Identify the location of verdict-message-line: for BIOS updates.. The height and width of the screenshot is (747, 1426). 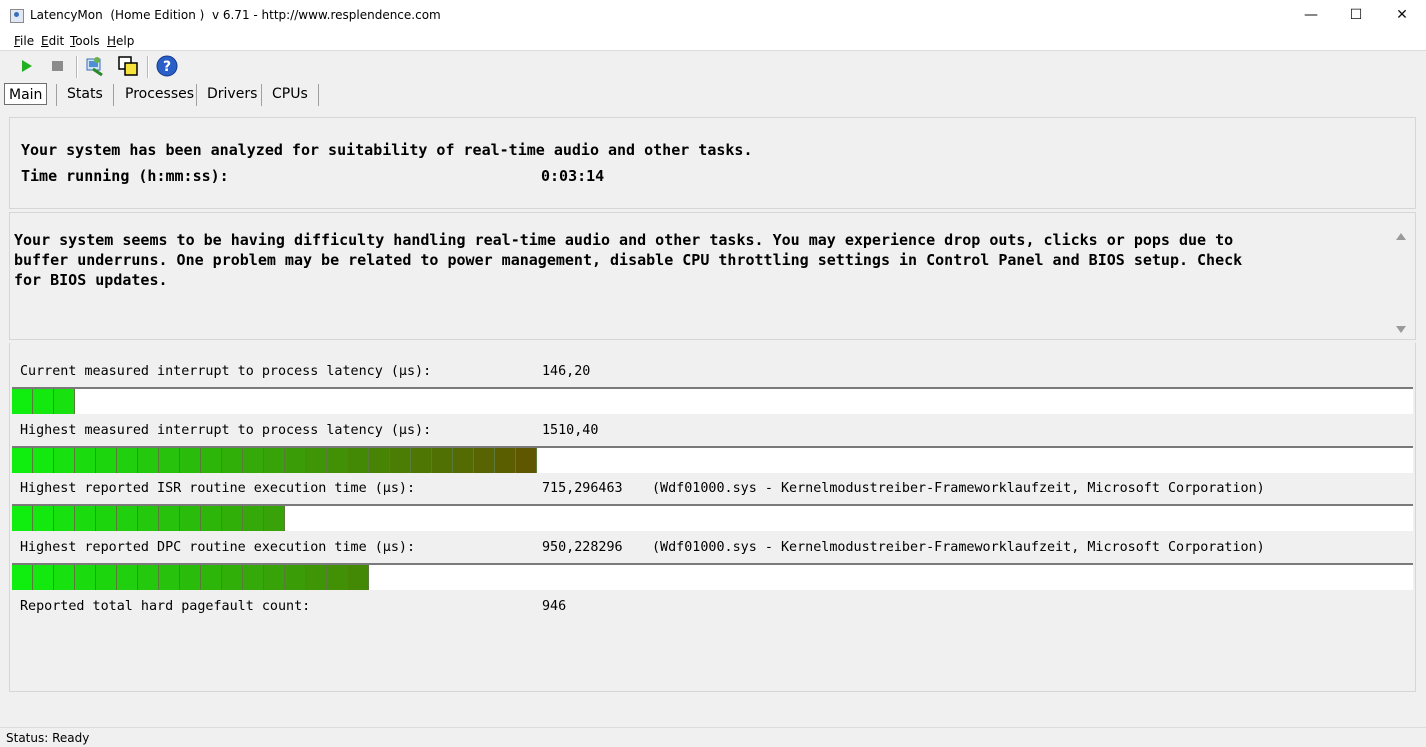
(91, 280).